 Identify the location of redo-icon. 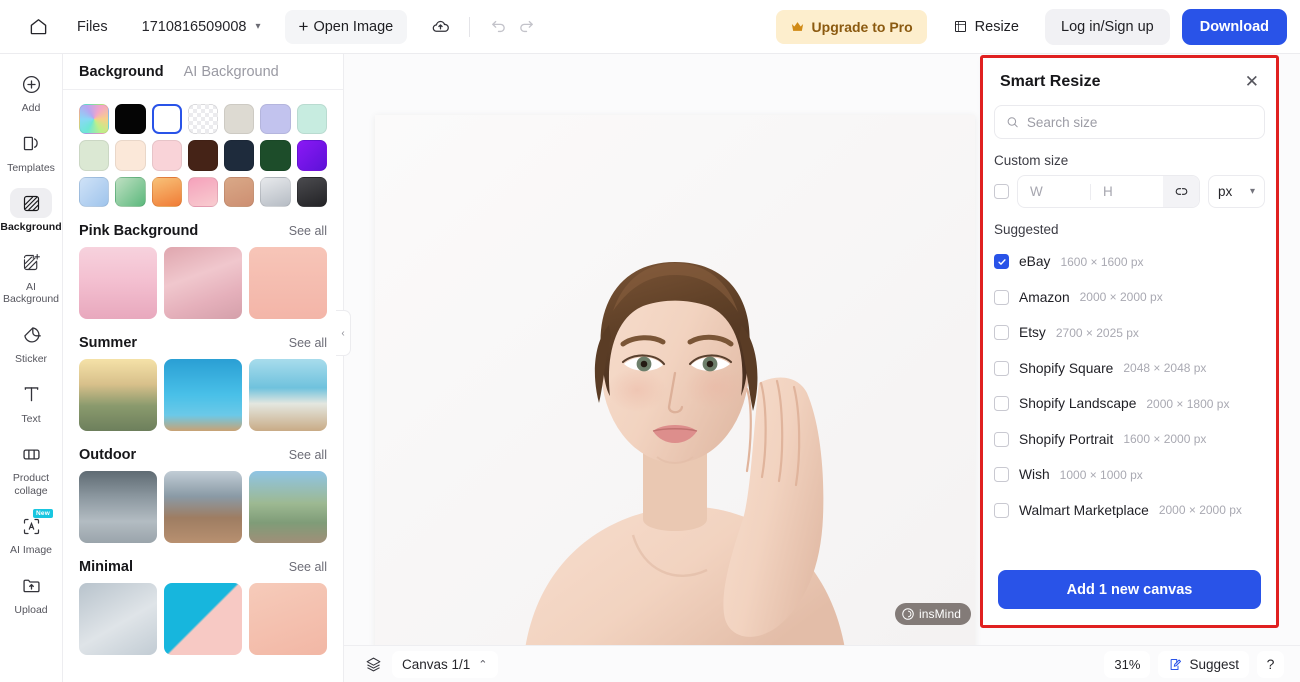
(526, 27).